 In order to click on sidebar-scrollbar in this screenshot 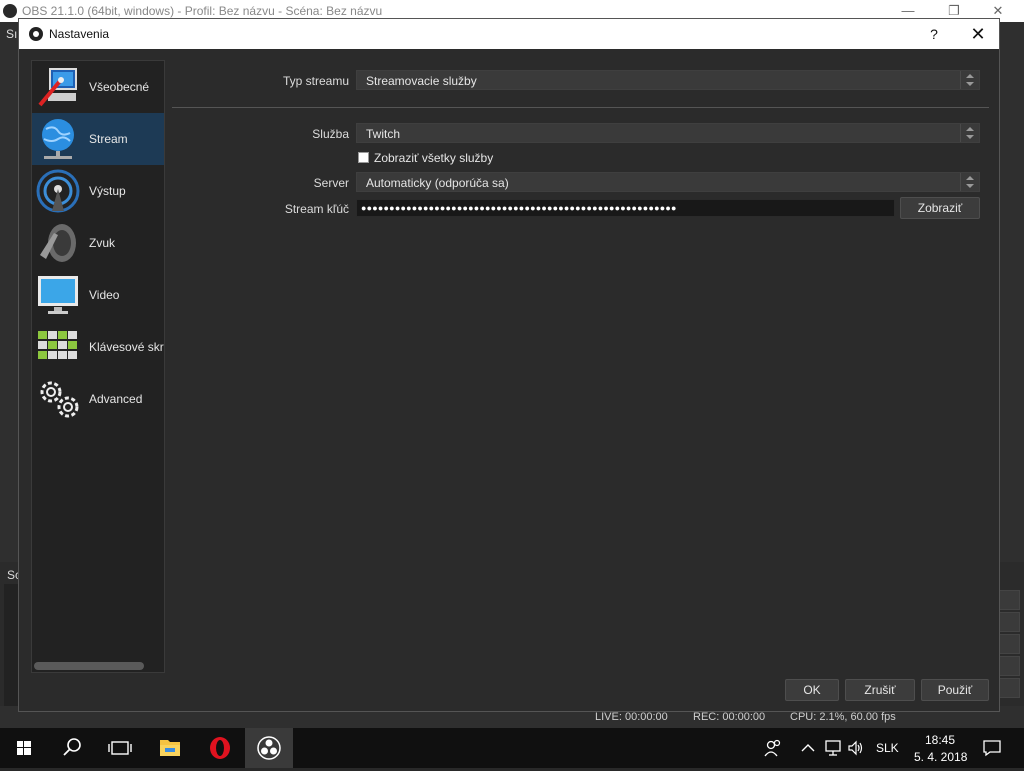, I will do `click(89, 666)`.